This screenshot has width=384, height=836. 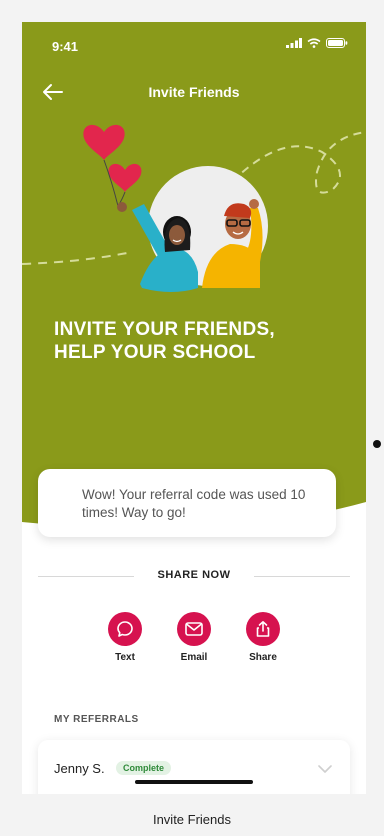 I want to click on referral-name: Jenny S., so click(x=79, y=768).